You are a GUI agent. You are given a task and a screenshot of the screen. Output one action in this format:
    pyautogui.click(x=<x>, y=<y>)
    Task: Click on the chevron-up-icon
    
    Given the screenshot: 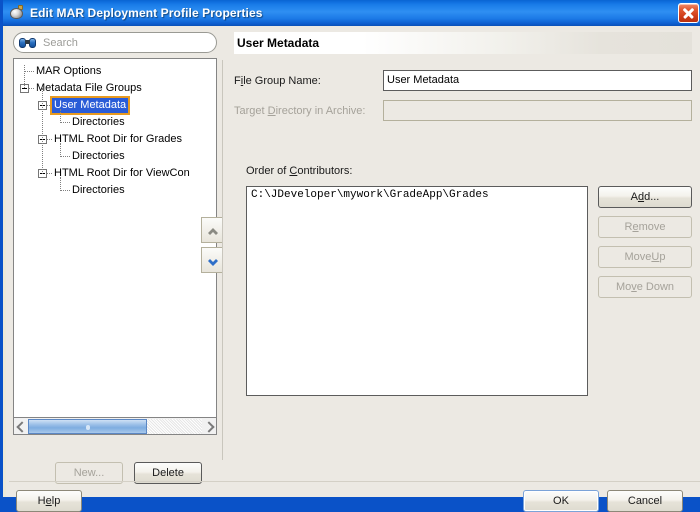 What is the action you would take?
    pyautogui.click(x=212, y=232)
    